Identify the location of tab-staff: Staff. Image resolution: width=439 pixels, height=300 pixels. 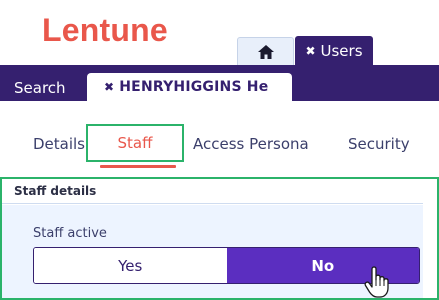
(135, 143).